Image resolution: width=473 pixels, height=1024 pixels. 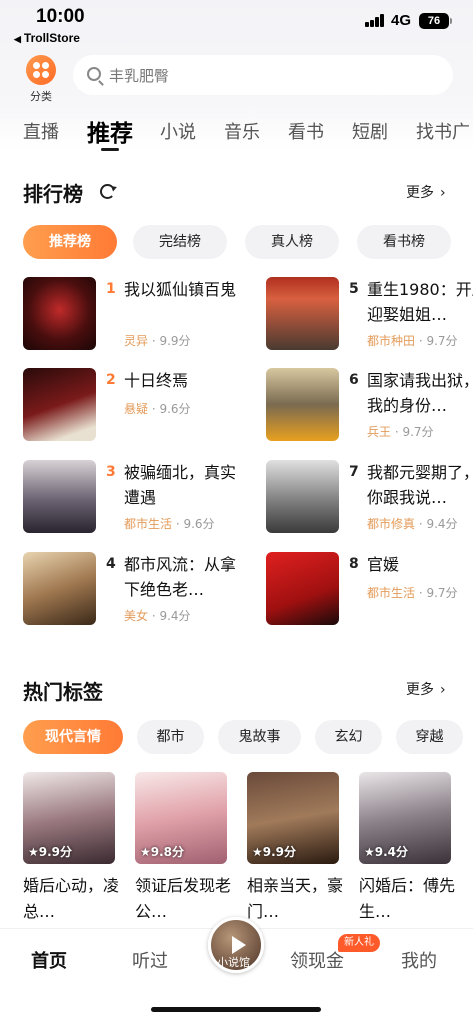 What do you see at coordinates (239, 945) in the screenshot?
I see `play-icon` at bounding box center [239, 945].